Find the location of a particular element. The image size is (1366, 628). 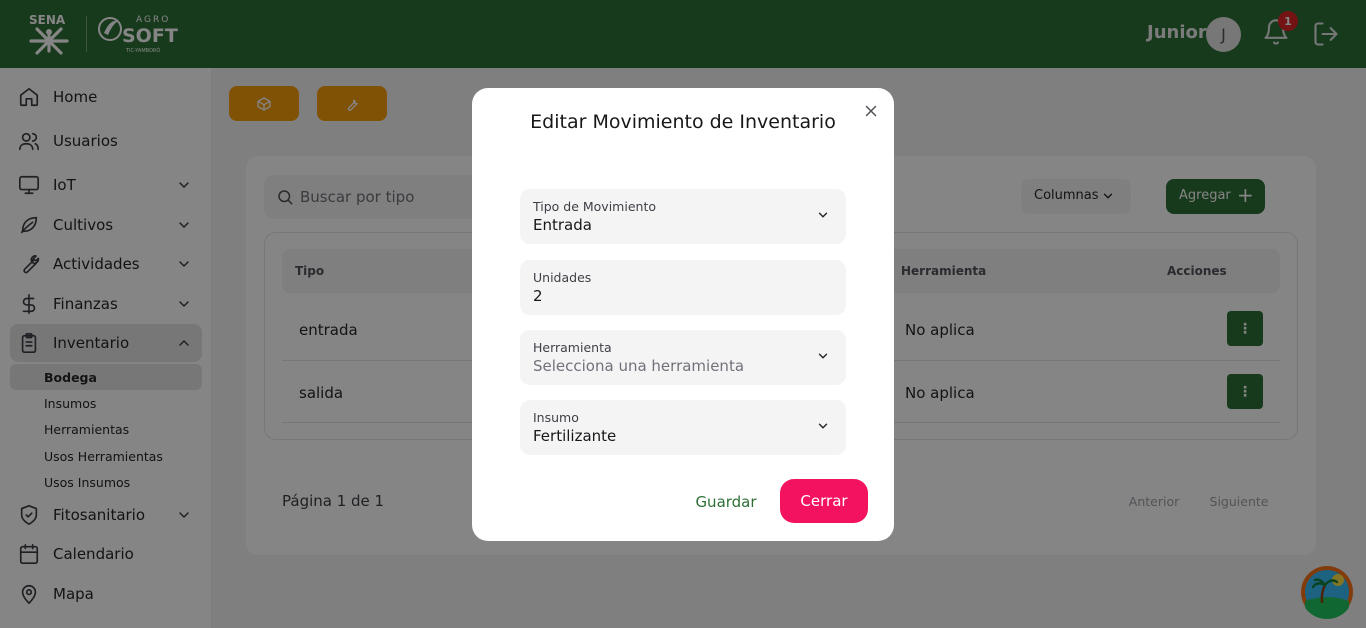

field-label: Insumo is located at coordinates (556, 417).